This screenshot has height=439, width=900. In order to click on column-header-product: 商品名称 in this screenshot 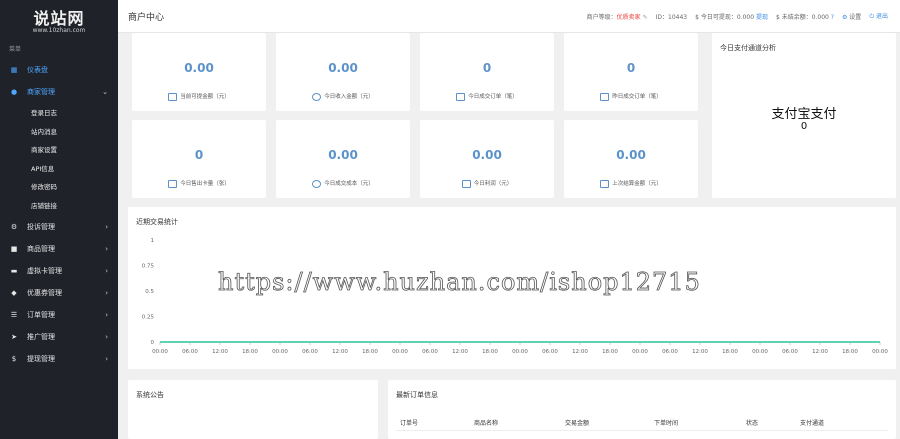, I will do `click(486, 423)`.